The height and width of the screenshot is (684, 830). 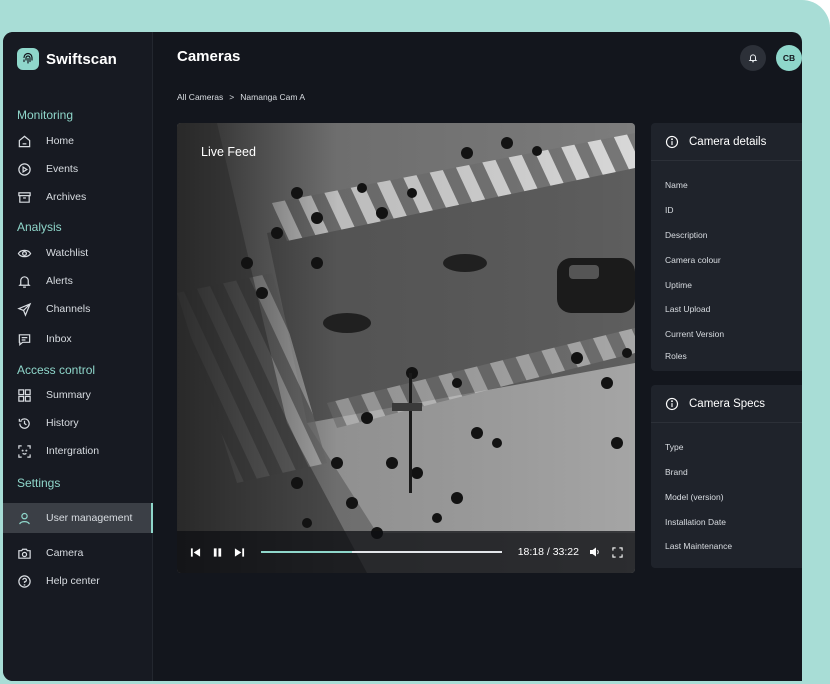 I want to click on fingerprint-icon, so click(x=28, y=59).